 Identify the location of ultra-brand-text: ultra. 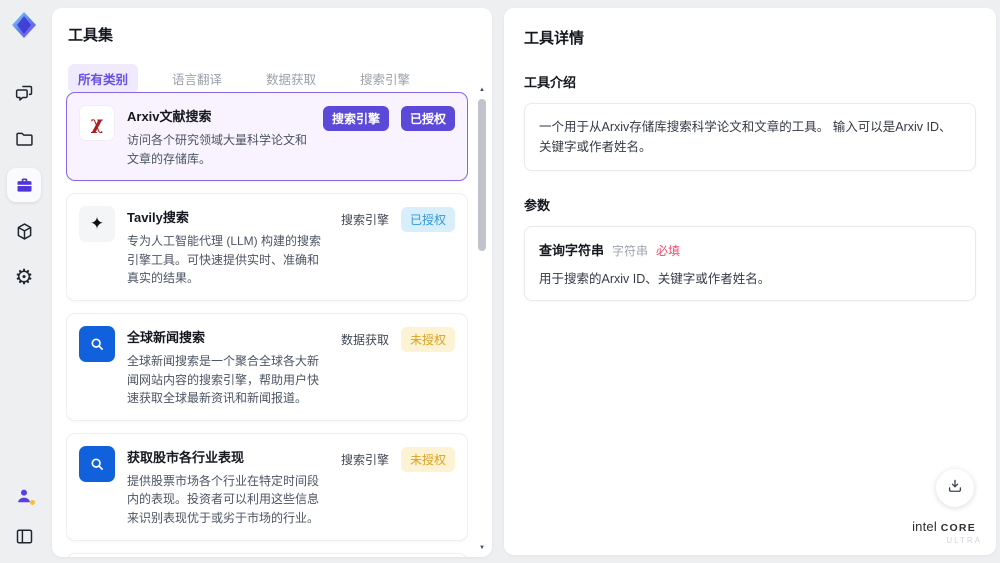
(964, 540).